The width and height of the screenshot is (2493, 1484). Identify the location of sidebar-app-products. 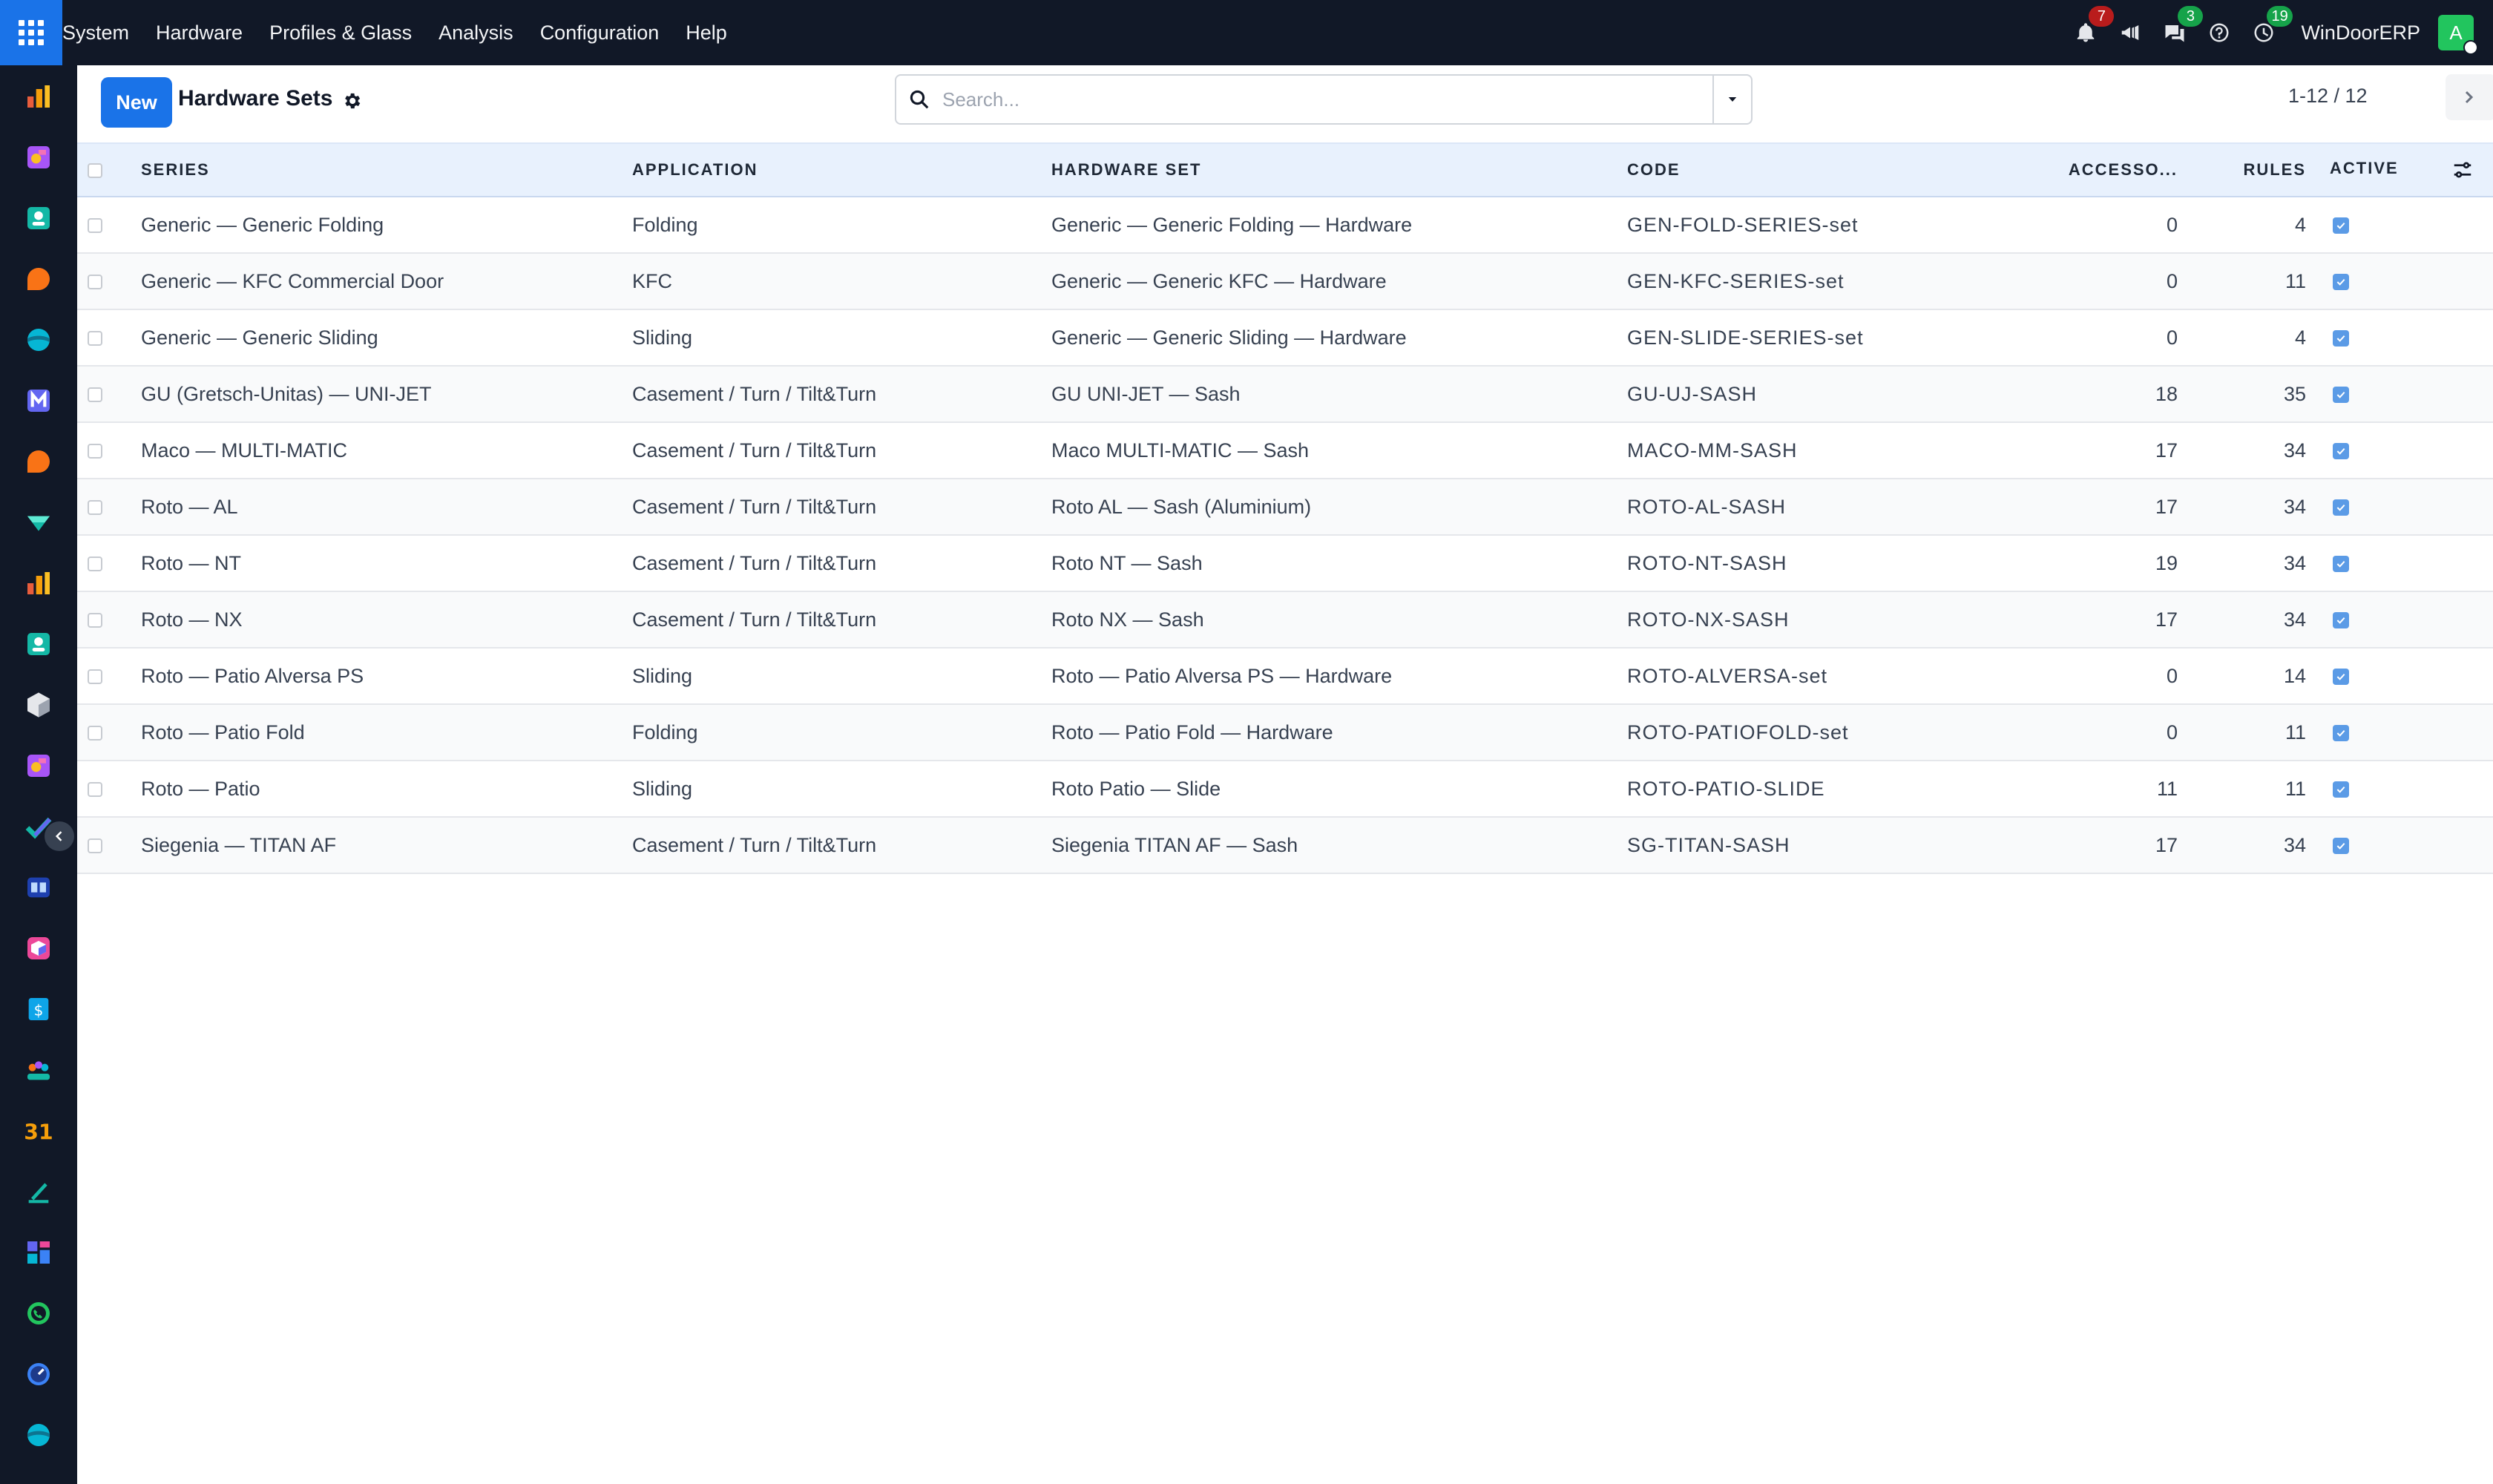
(38, 948).